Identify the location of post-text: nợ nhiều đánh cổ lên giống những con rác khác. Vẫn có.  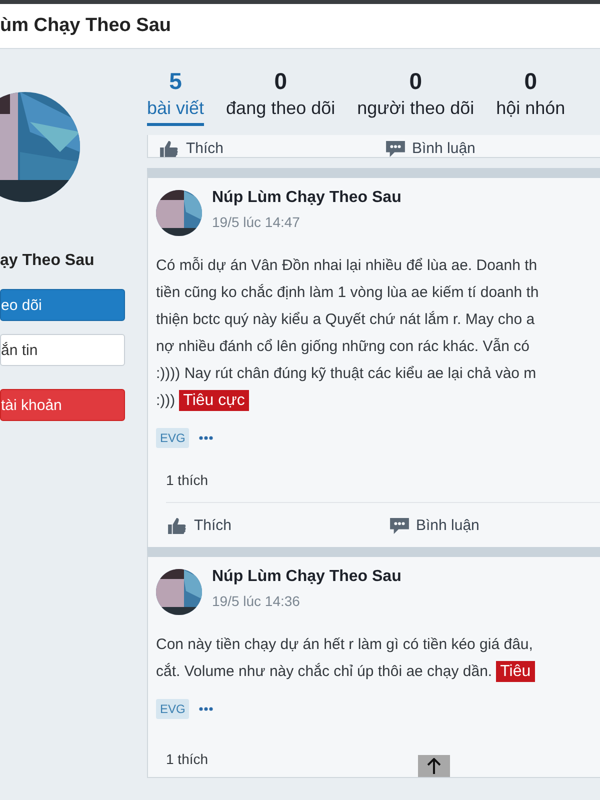
(343, 346).